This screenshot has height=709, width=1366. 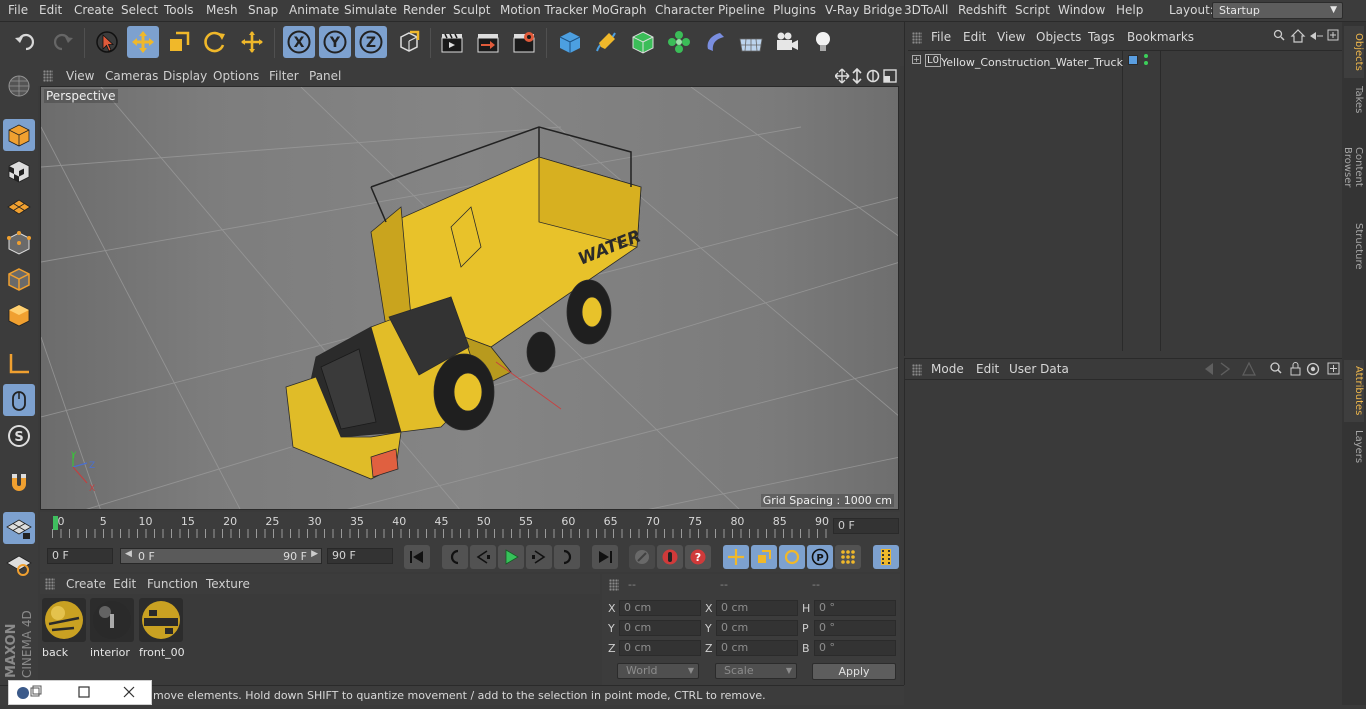 I want to click on objects-menu-view: View, so click(x=1011, y=37).